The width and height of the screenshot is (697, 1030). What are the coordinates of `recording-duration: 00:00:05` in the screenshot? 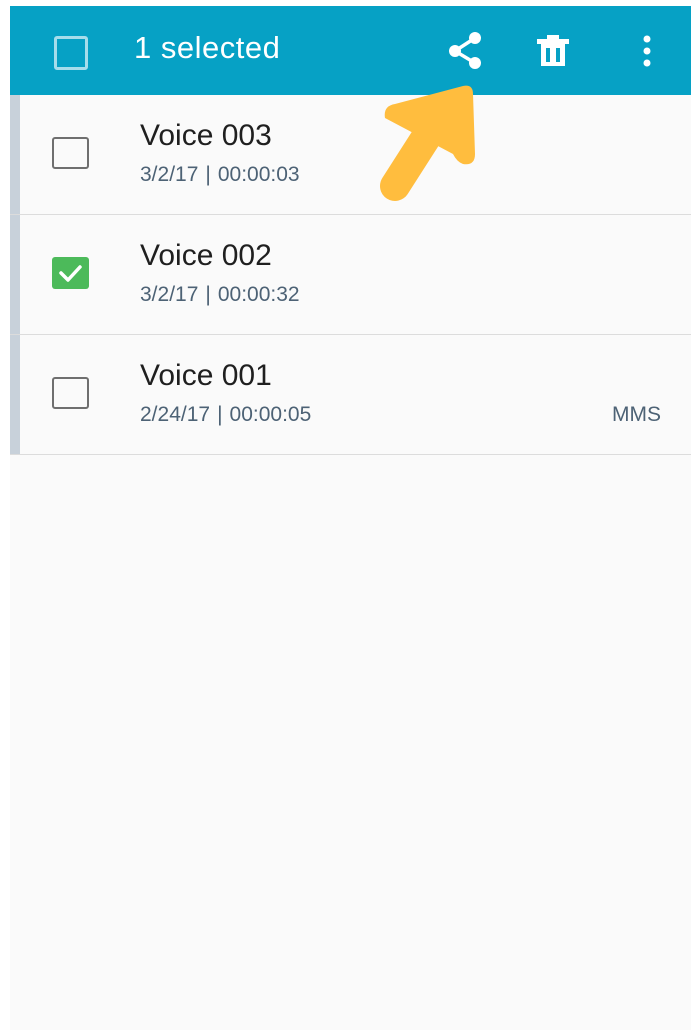 It's located at (270, 414).